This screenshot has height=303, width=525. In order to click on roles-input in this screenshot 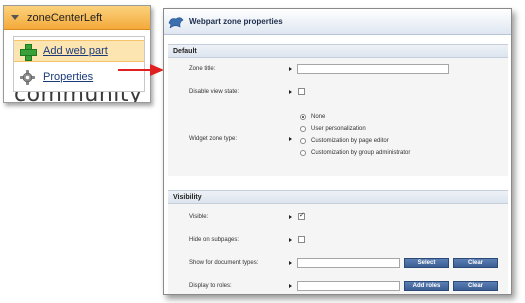, I will do `click(348, 286)`.